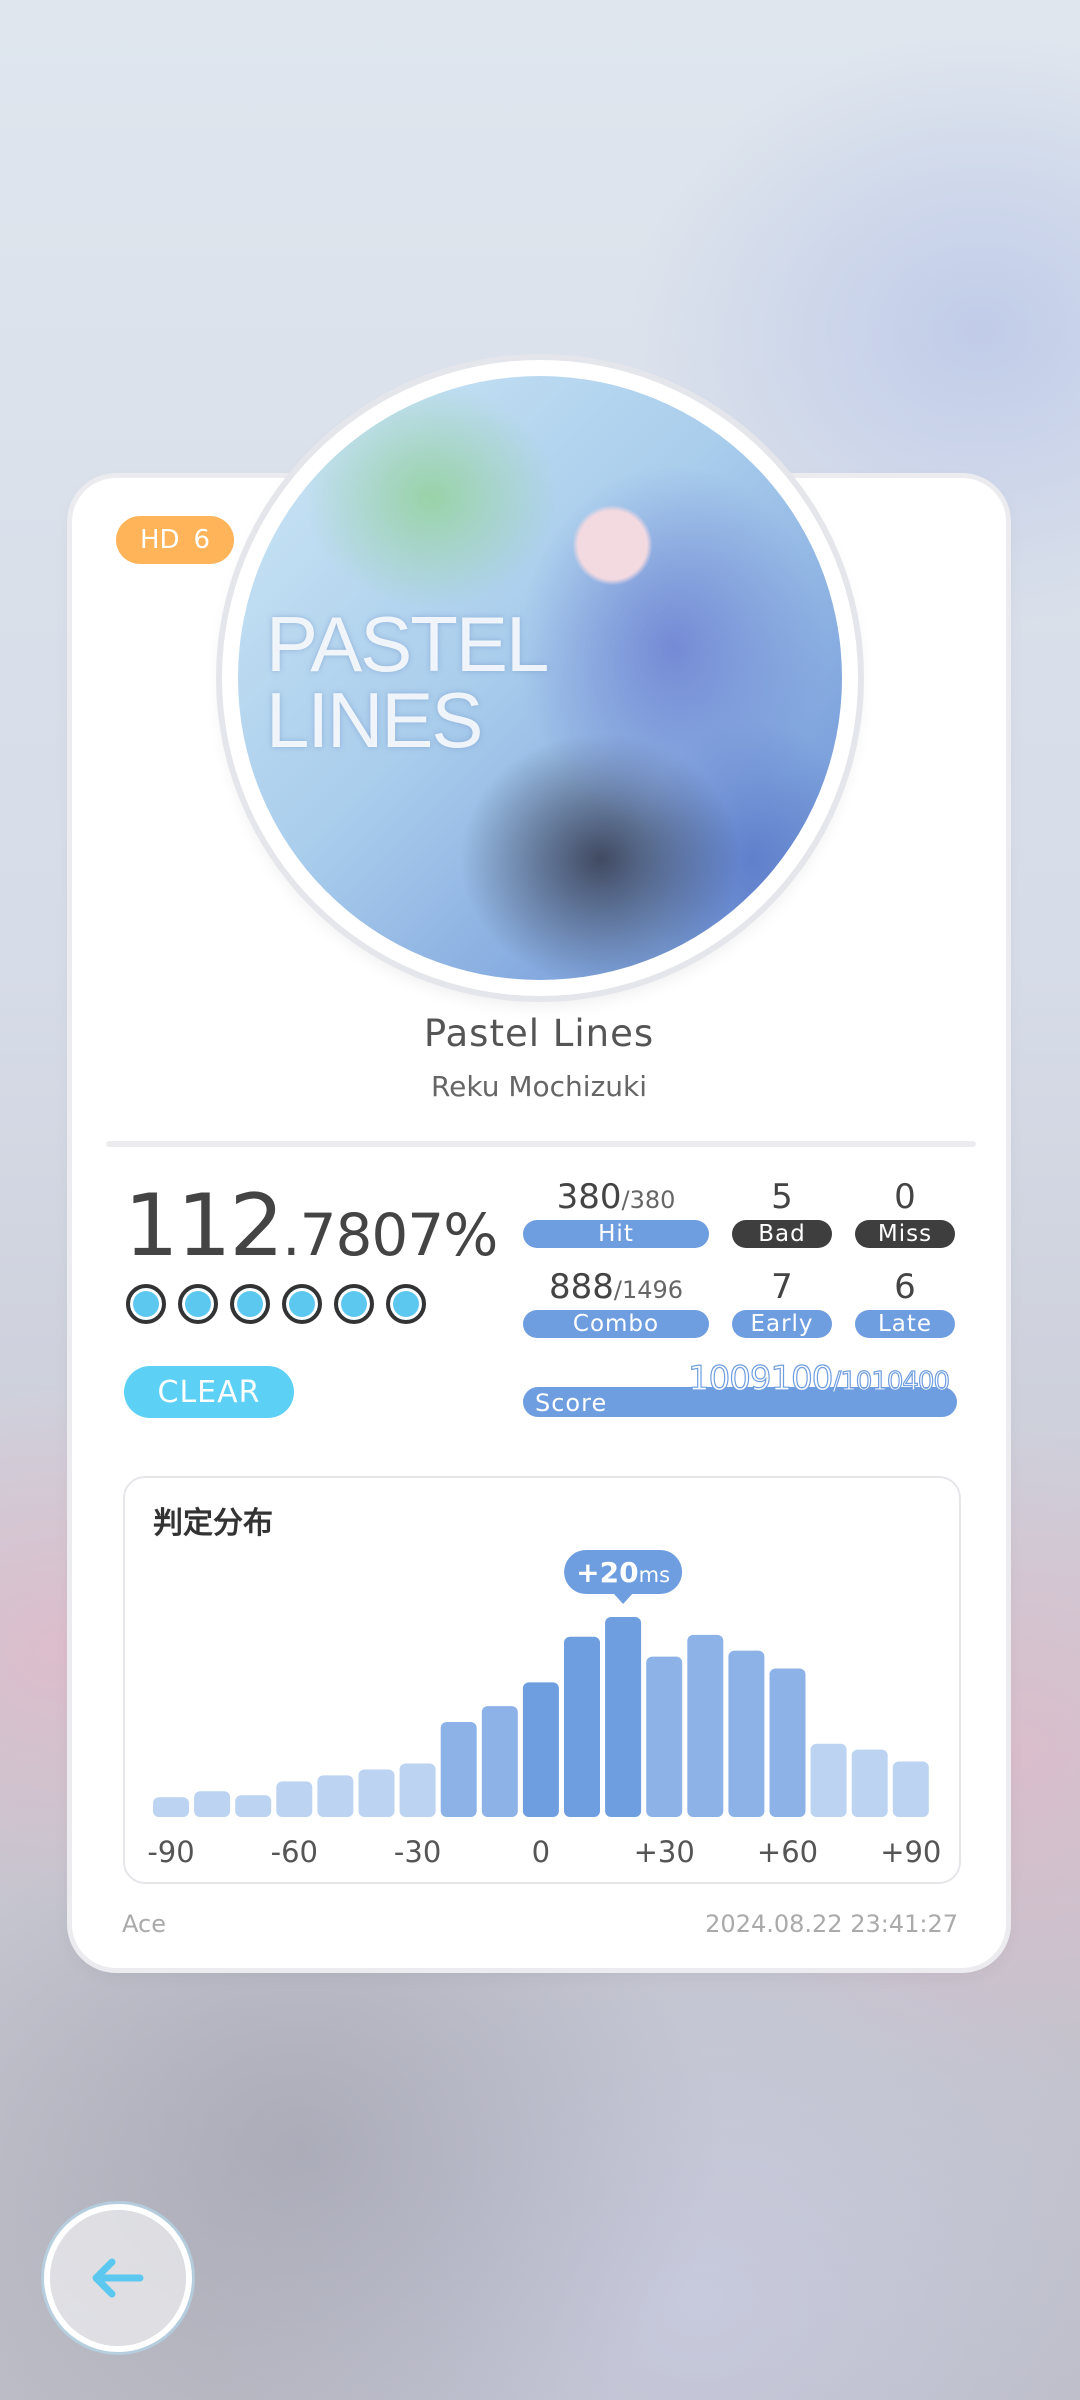  I want to click on stat-combo: 888/1496 Combo, so click(616, 1301).